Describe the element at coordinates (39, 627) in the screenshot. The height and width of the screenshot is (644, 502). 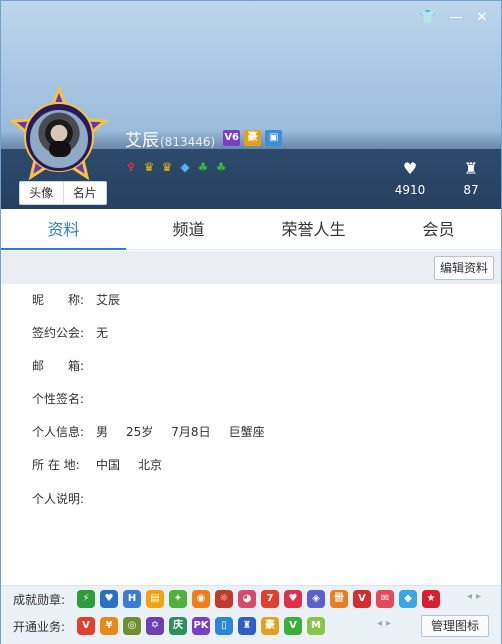
I see `services-label: 开通业务:` at that location.